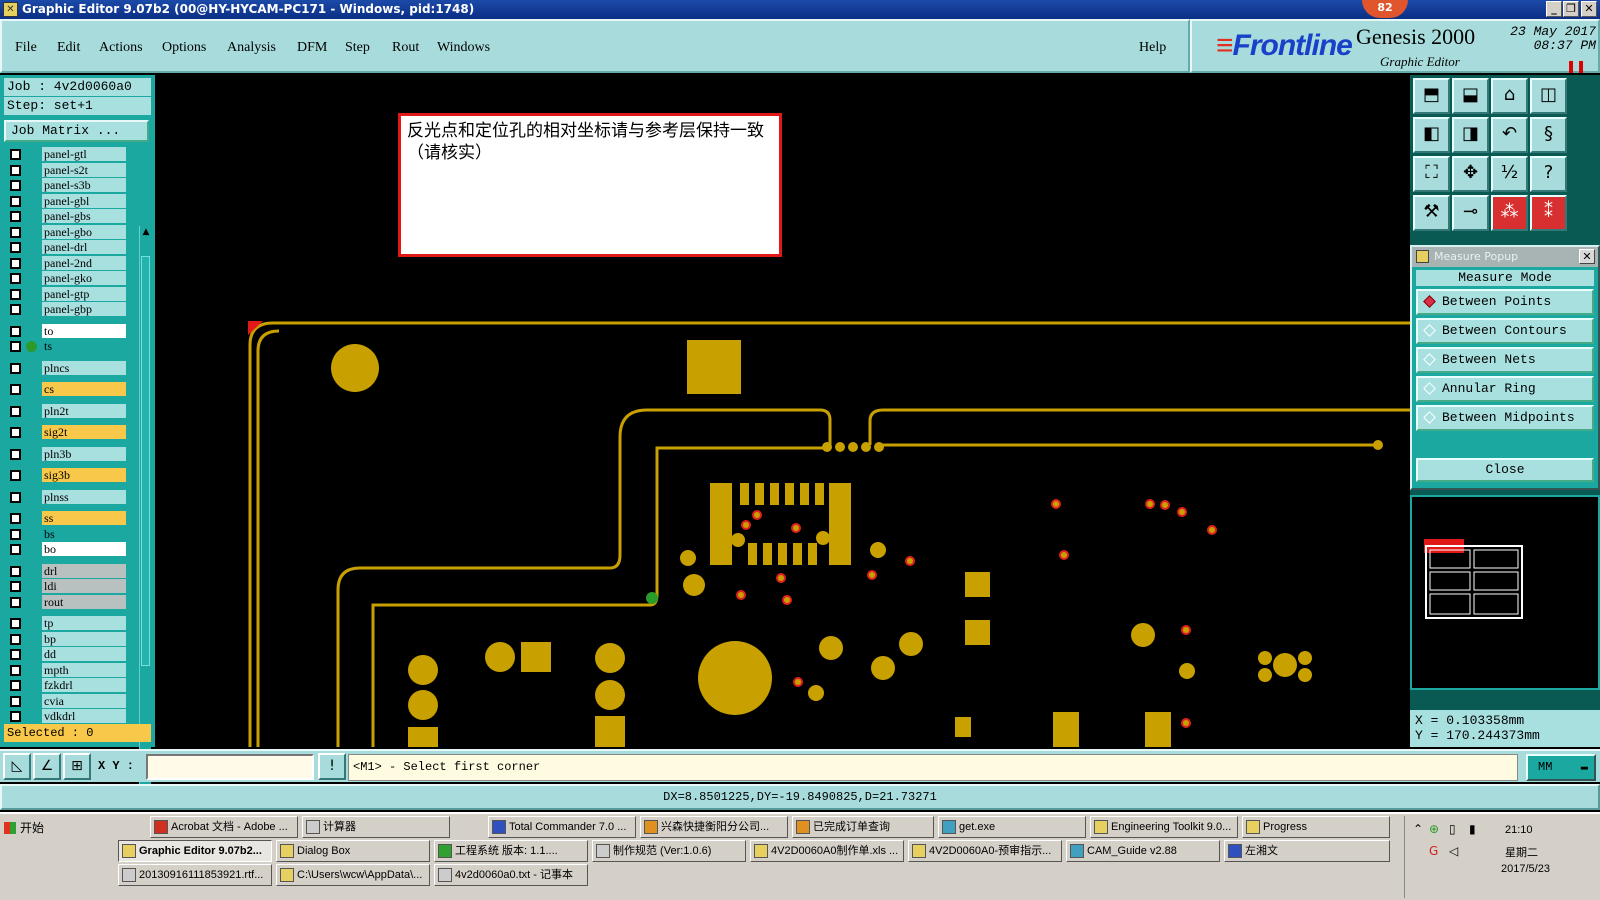  I want to click on layer-row-panel-gbs: panel-gbs, so click(66, 216).